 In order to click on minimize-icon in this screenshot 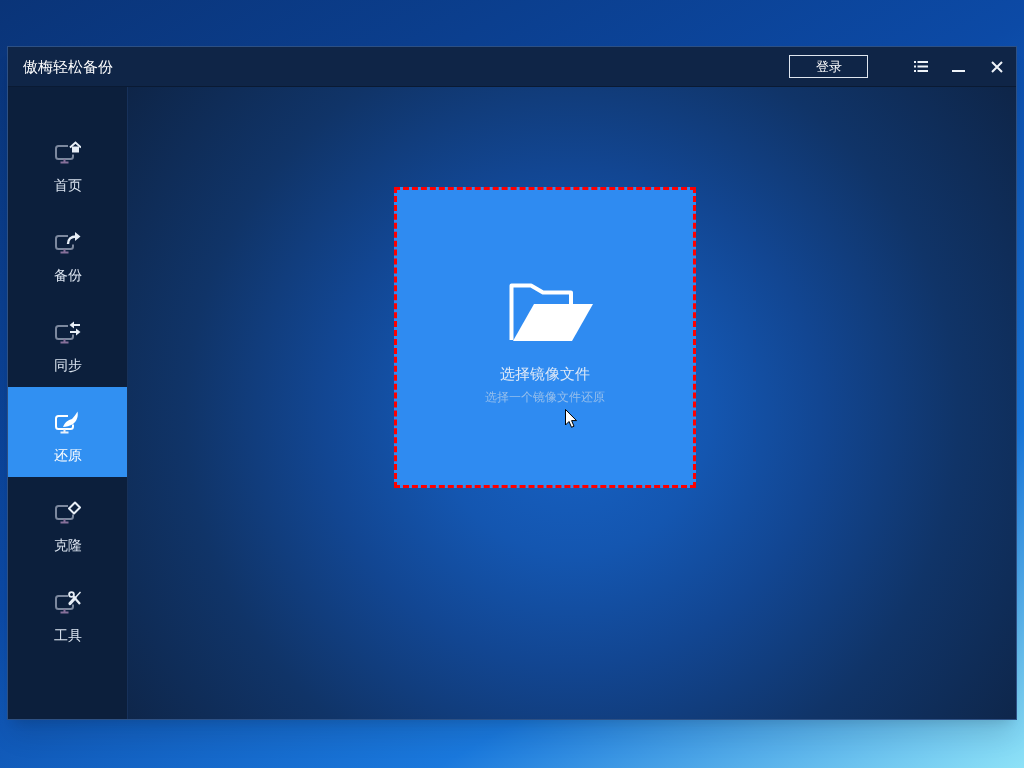, I will do `click(958, 70)`.